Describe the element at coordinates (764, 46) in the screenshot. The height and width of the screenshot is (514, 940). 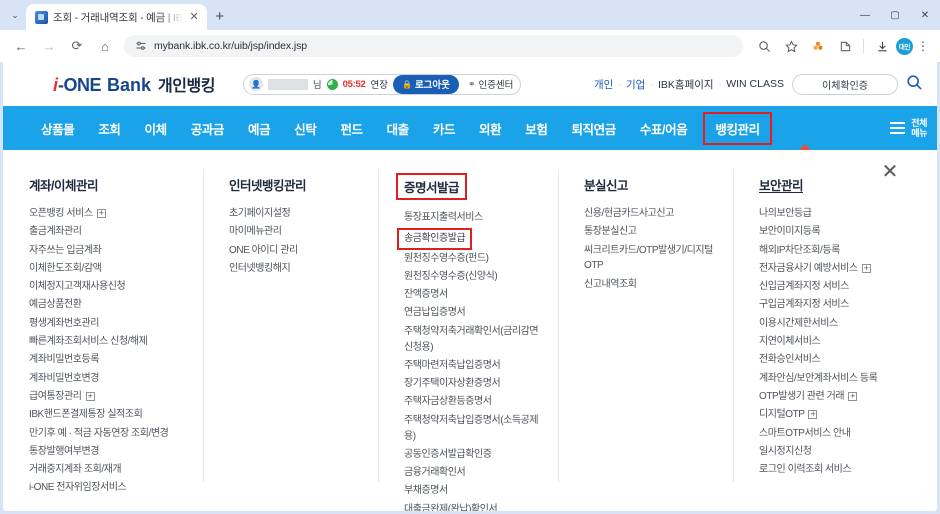
I see `zoom-search-icon` at that location.